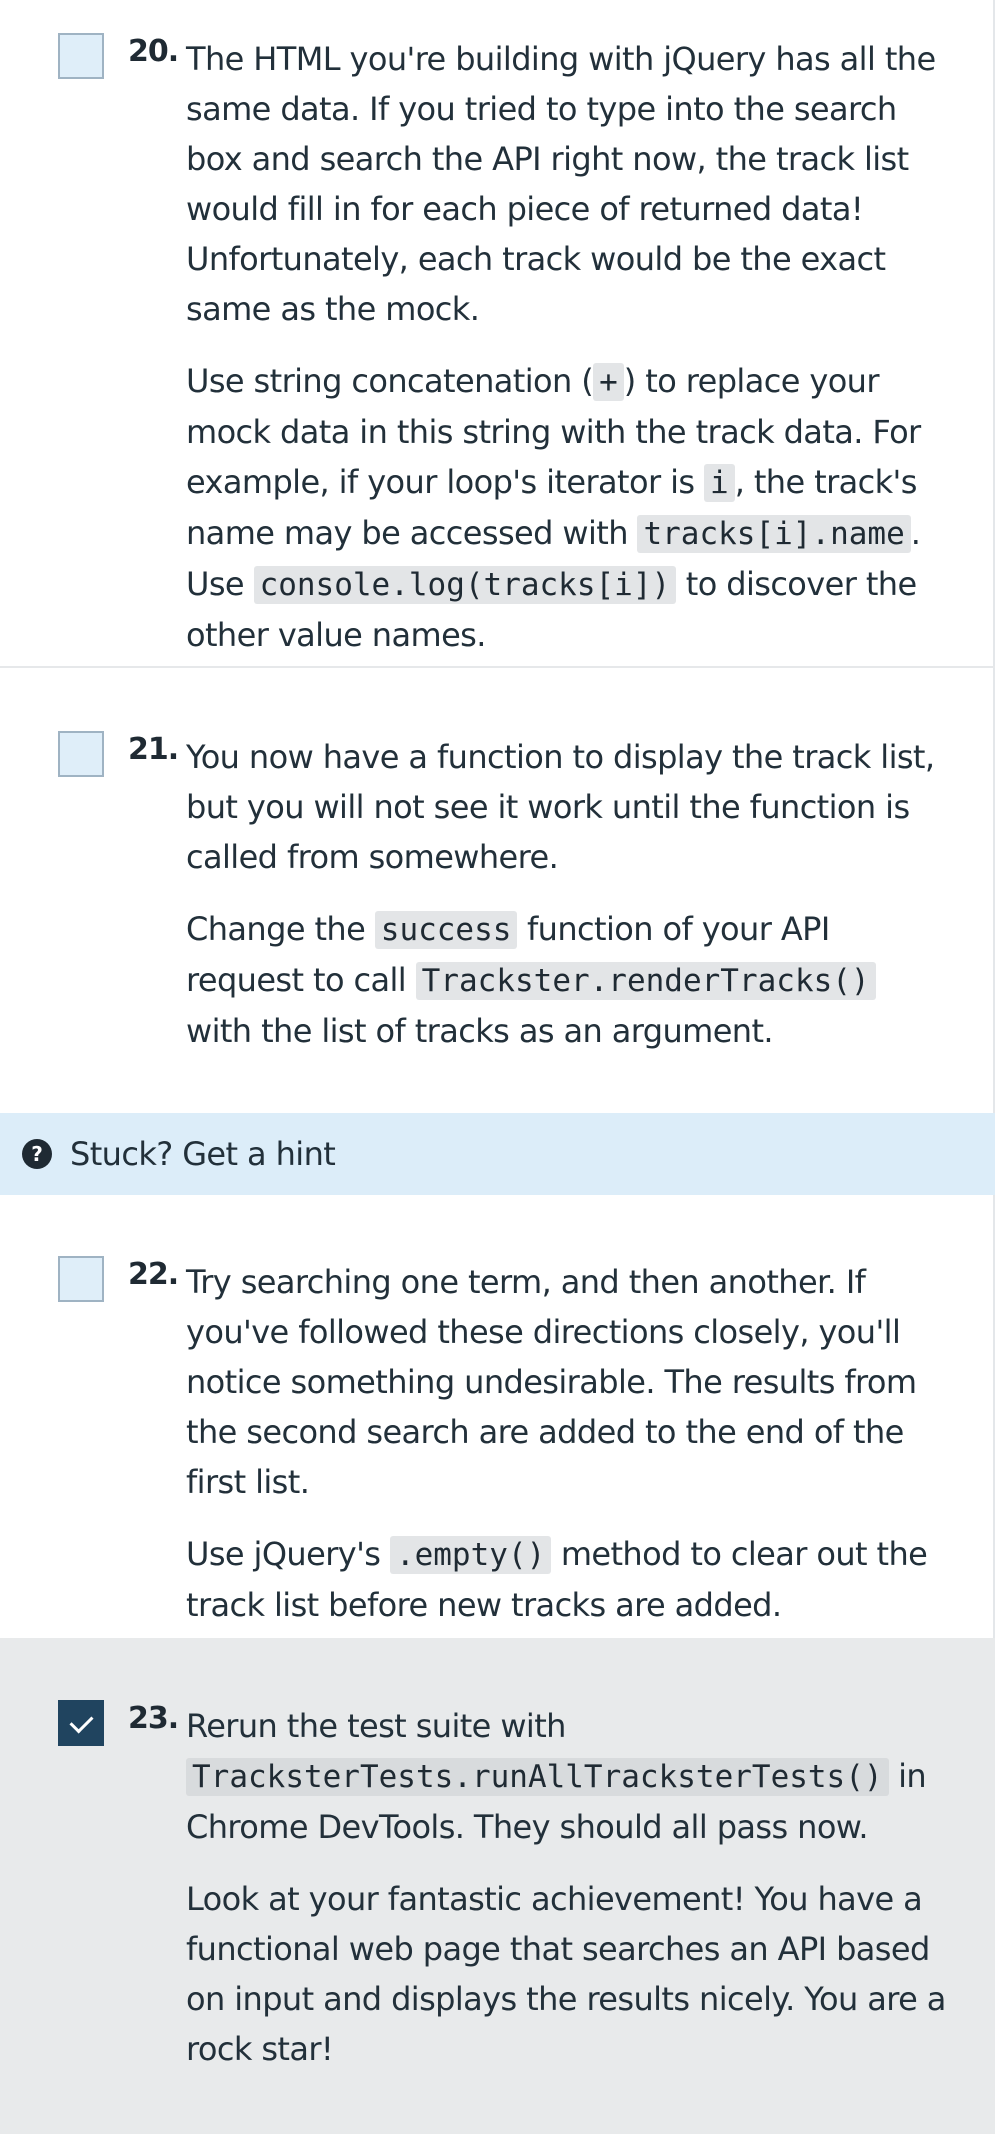 The width and height of the screenshot is (998, 2134). Describe the element at coordinates (480, 1031) in the screenshot. I see `text: with the list of tracks as an argument.` at that location.